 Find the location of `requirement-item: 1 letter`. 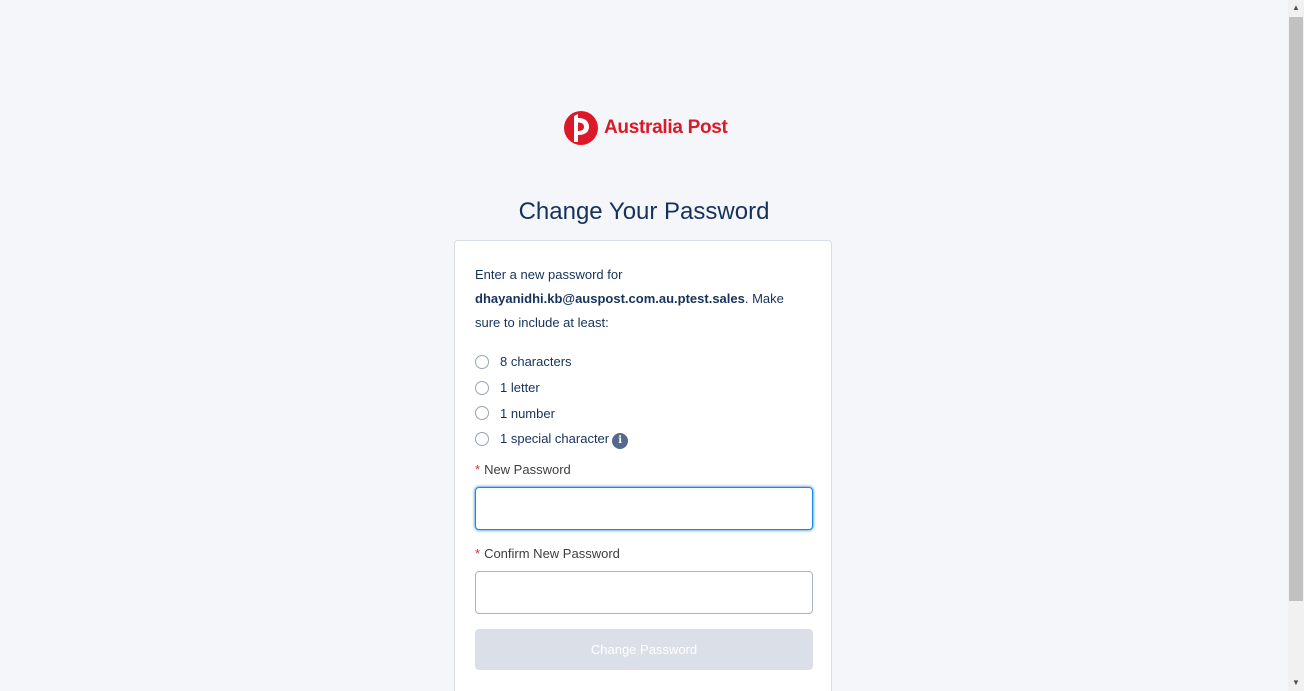

requirement-item: 1 letter is located at coordinates (643, 388).